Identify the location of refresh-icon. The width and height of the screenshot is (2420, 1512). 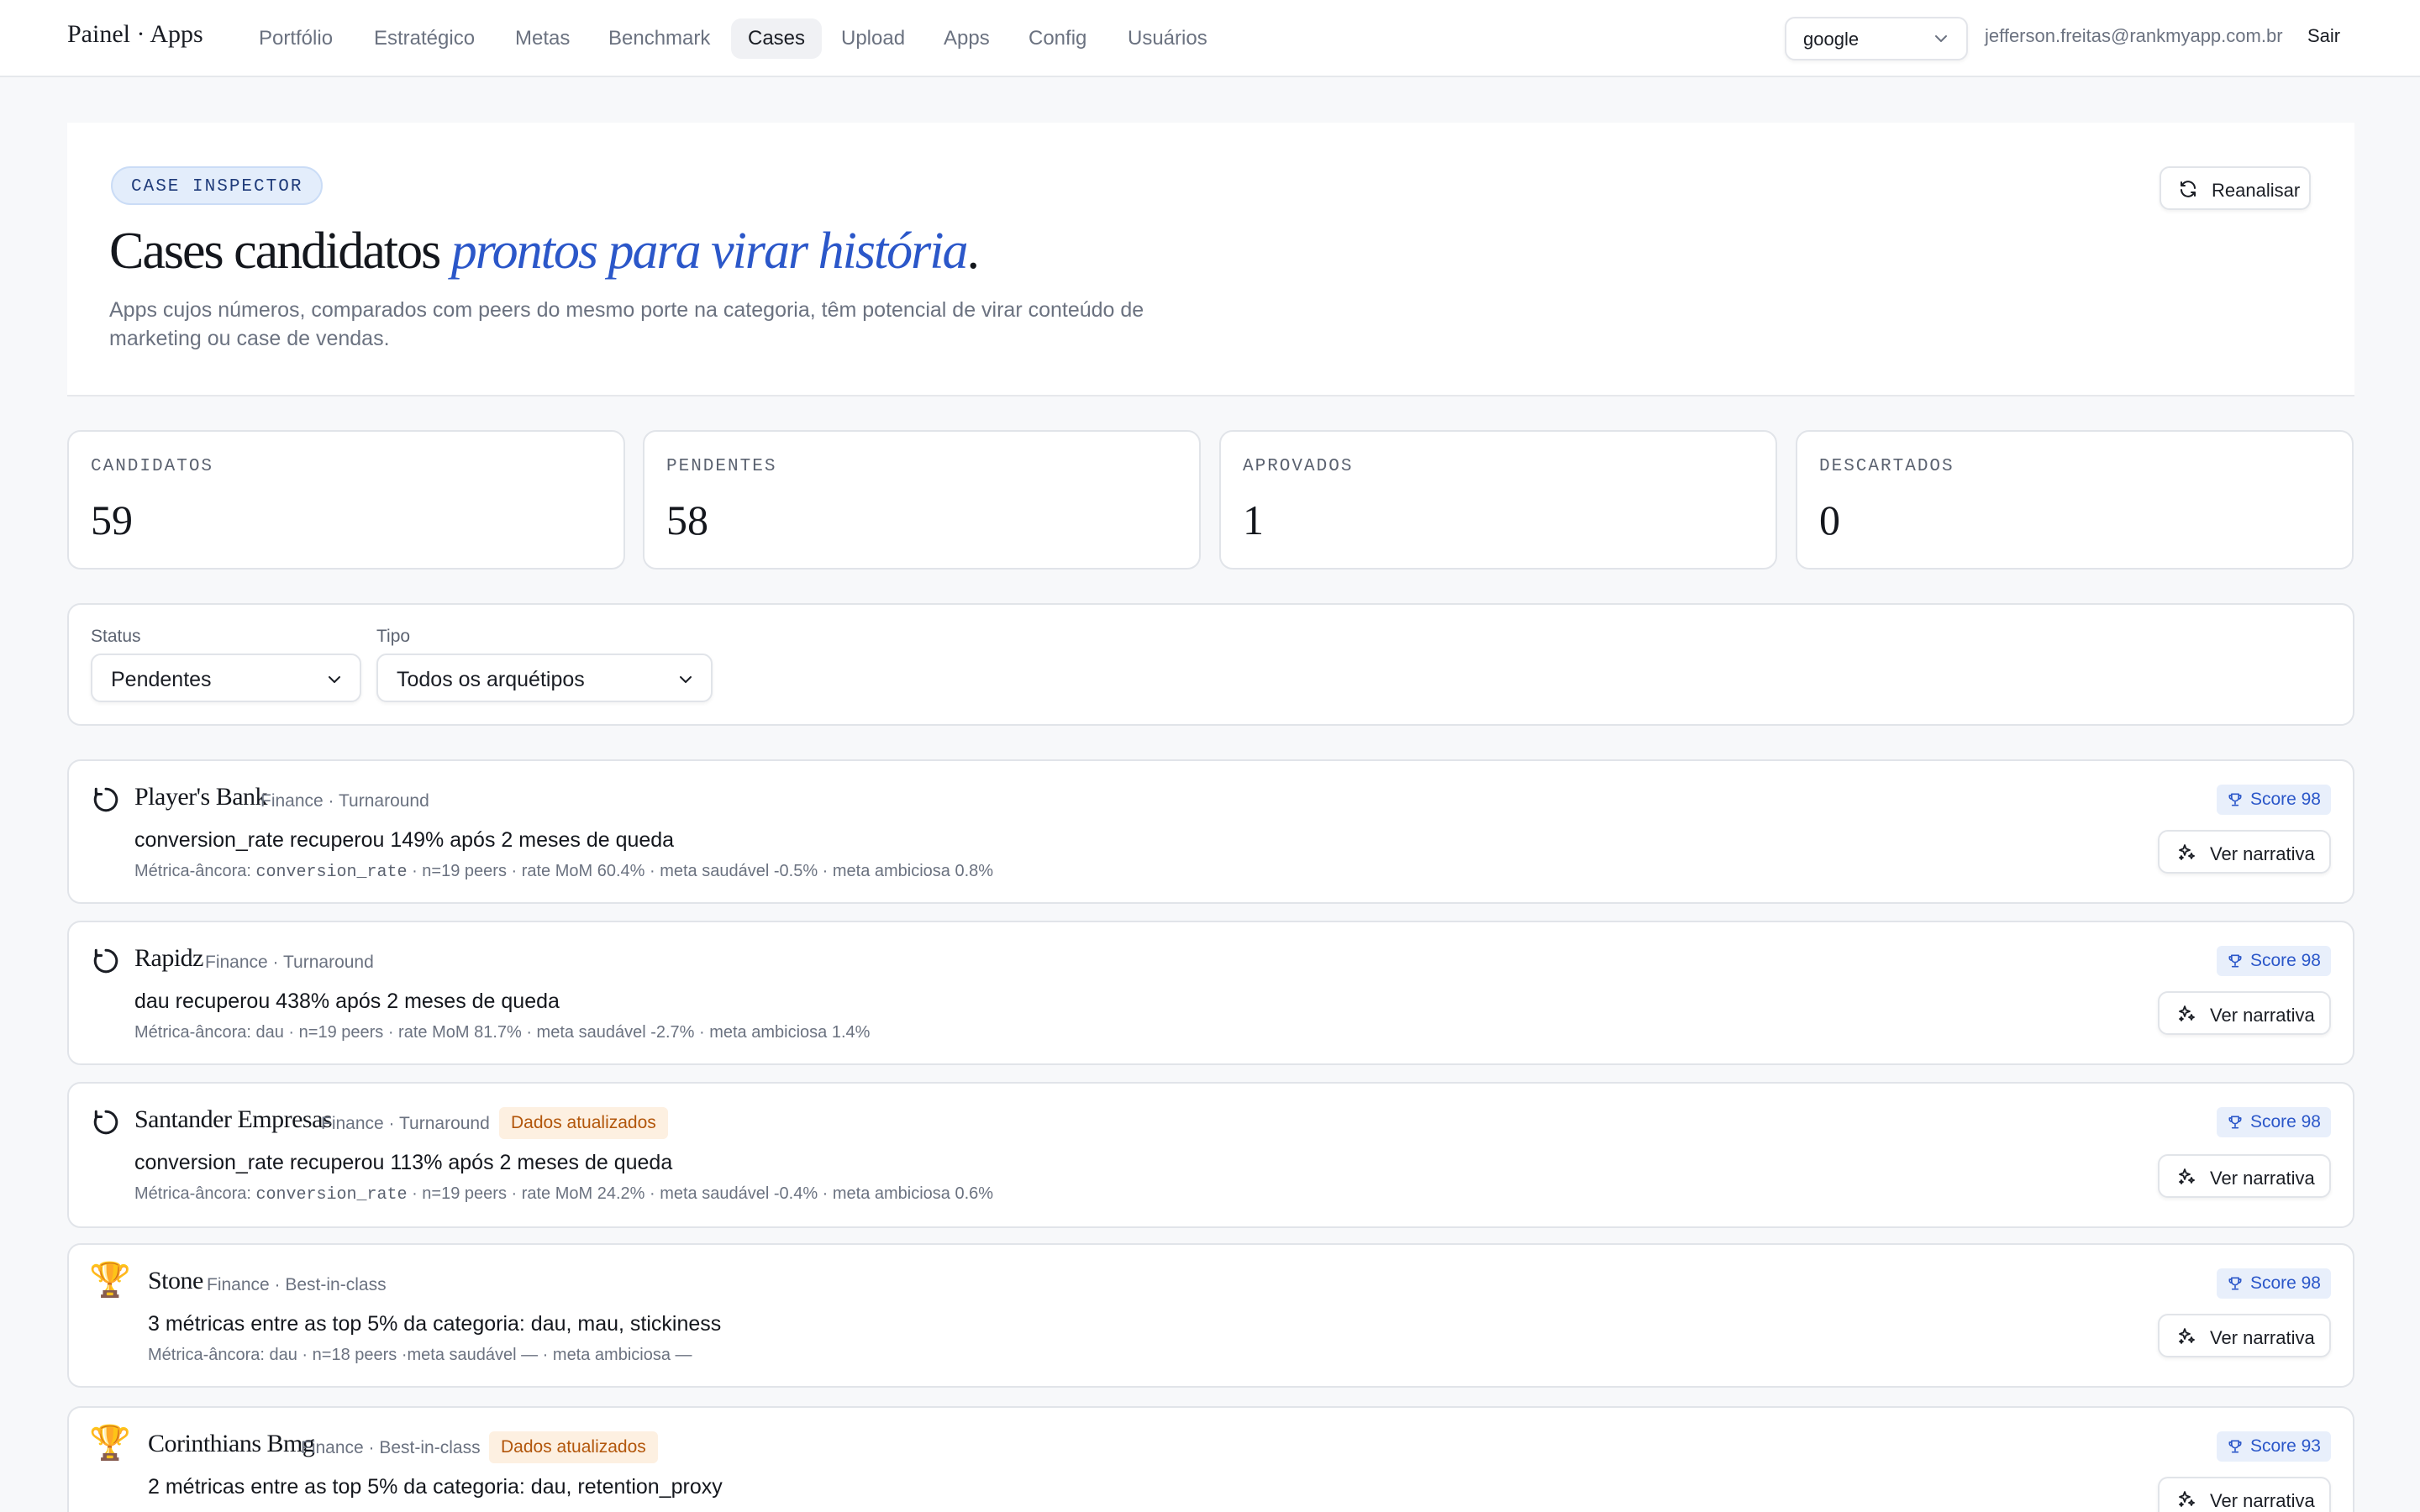
(2188, 189).